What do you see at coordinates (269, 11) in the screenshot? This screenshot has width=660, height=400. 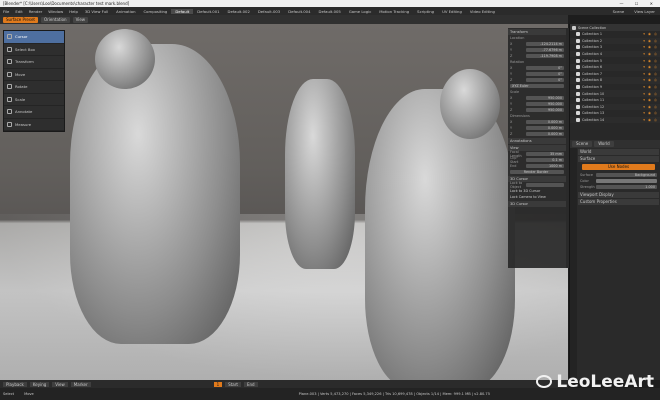 I see `workspace-tab: Default.003` at bounding box center [269, 11].